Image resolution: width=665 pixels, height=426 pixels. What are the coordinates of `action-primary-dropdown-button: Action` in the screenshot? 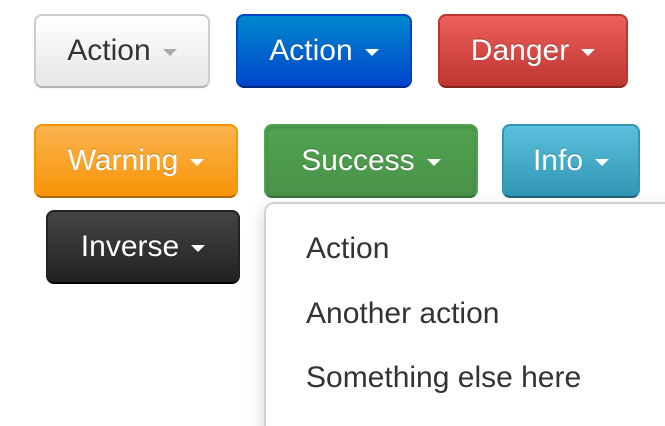 It's located at (324, 51).